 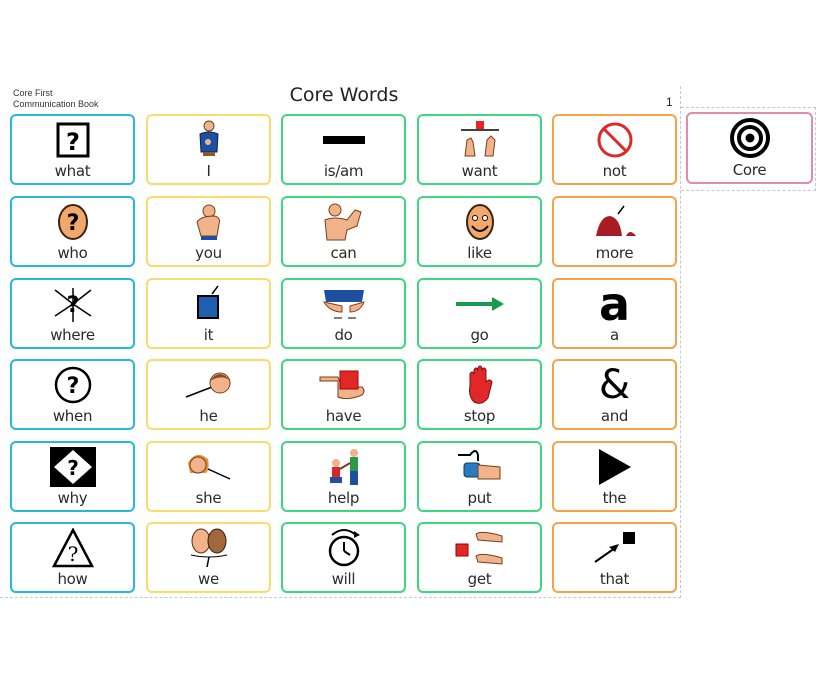 I want to click on word-button-i: I, so click(x=208, y=149).